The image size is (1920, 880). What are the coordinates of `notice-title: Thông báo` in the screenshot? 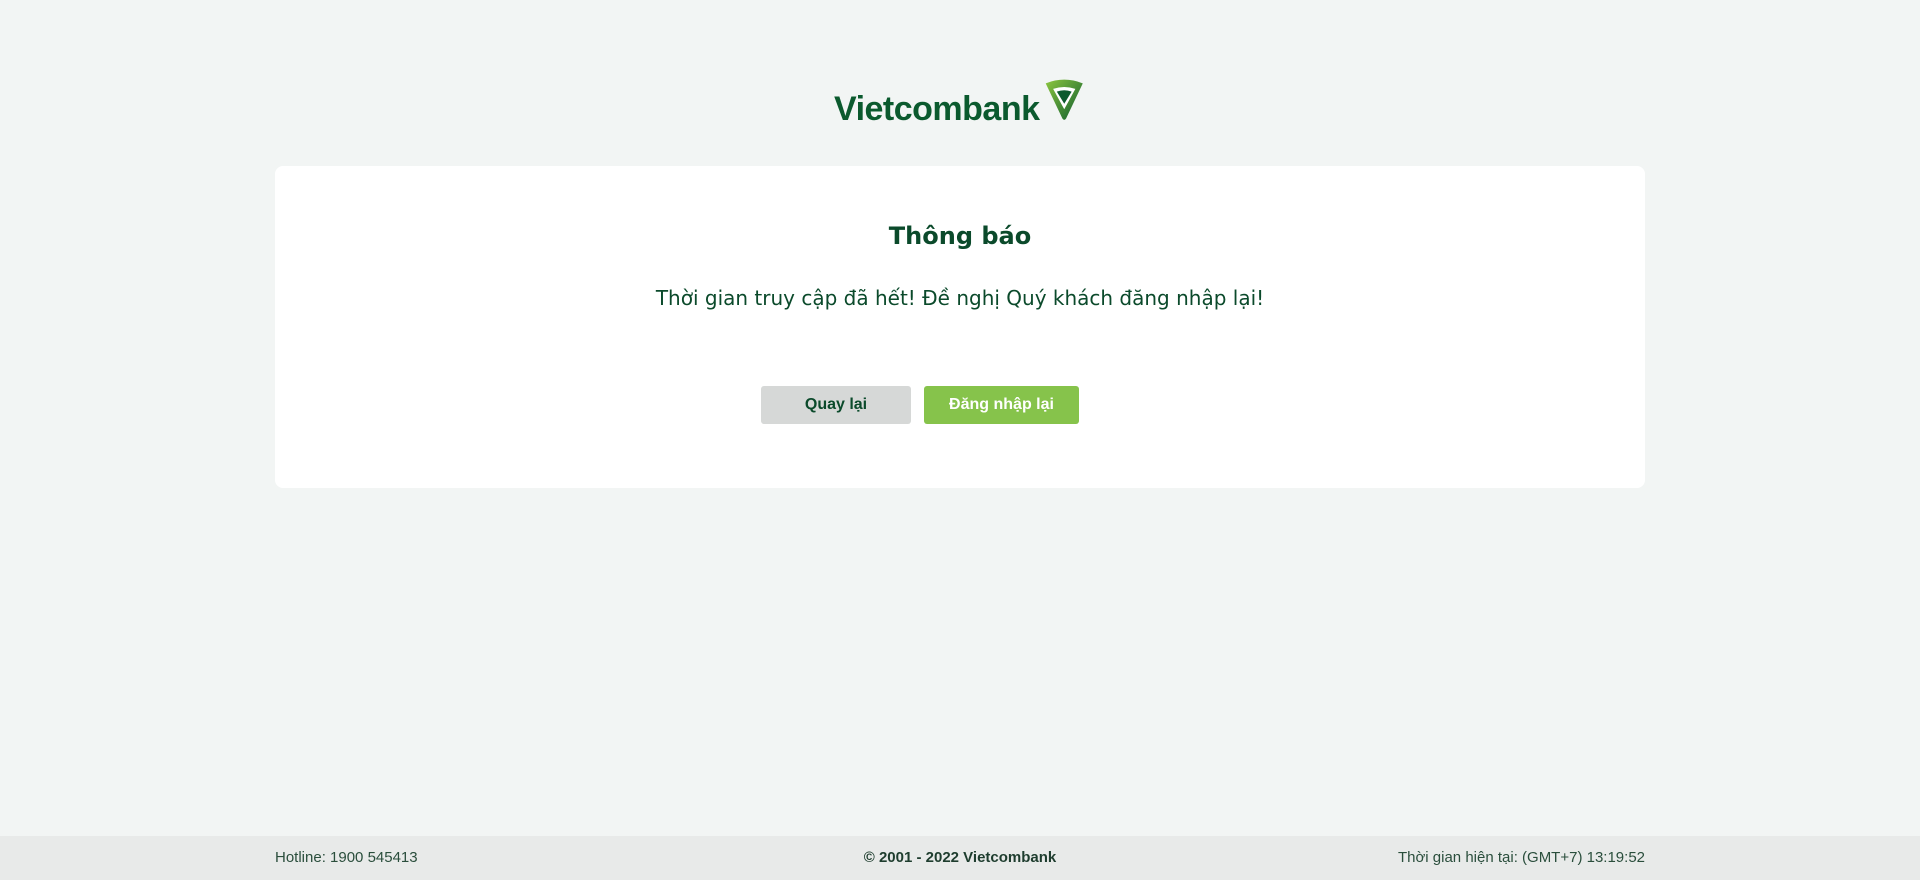 It's located at (960, 236).